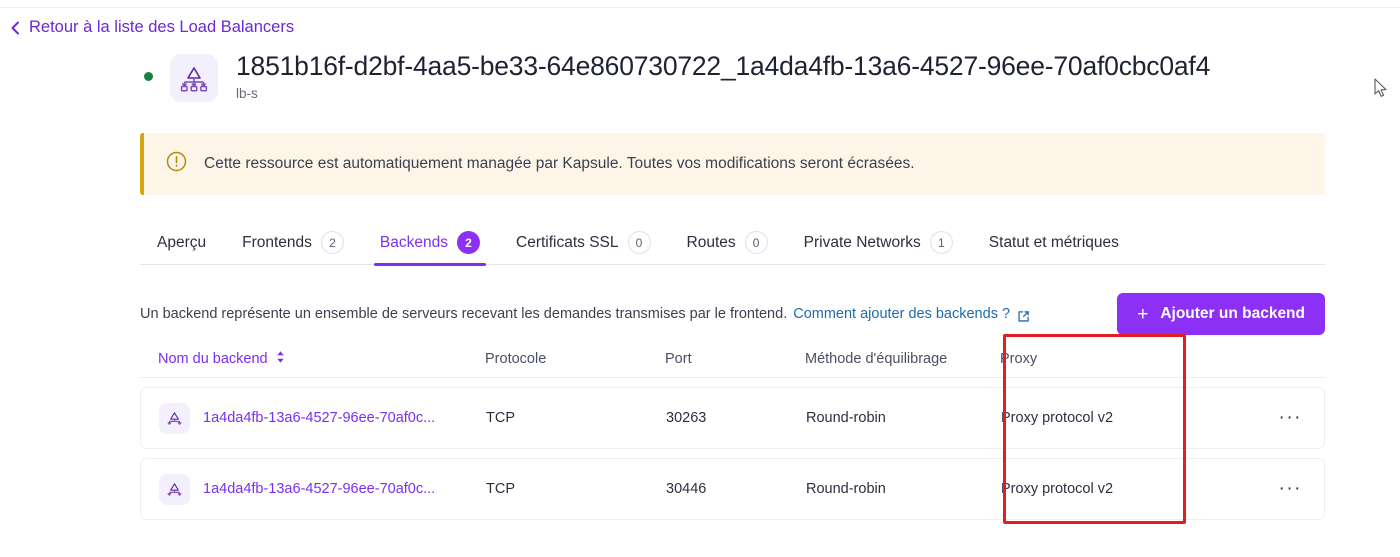  What do you see at coordinates (1232, 313) in the screenshot?
I see `add-backend-label: Ajouter un backend` at bounding box center [1232, 313].